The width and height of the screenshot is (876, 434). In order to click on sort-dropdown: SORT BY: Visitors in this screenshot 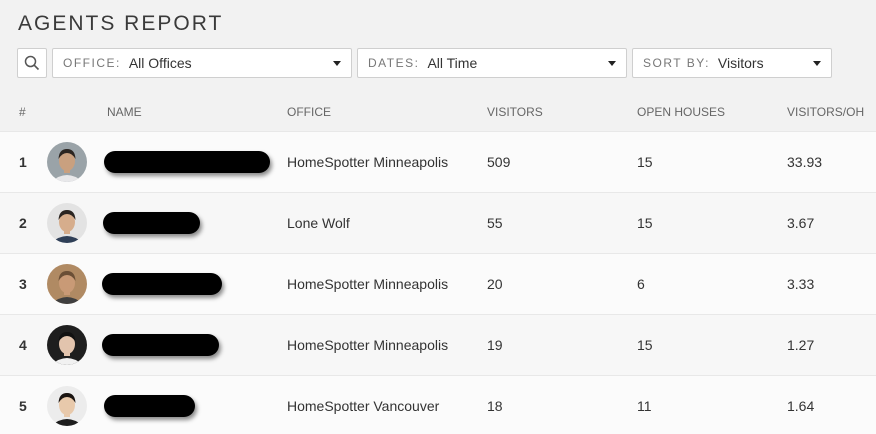, I will do `click(732, 63)`.